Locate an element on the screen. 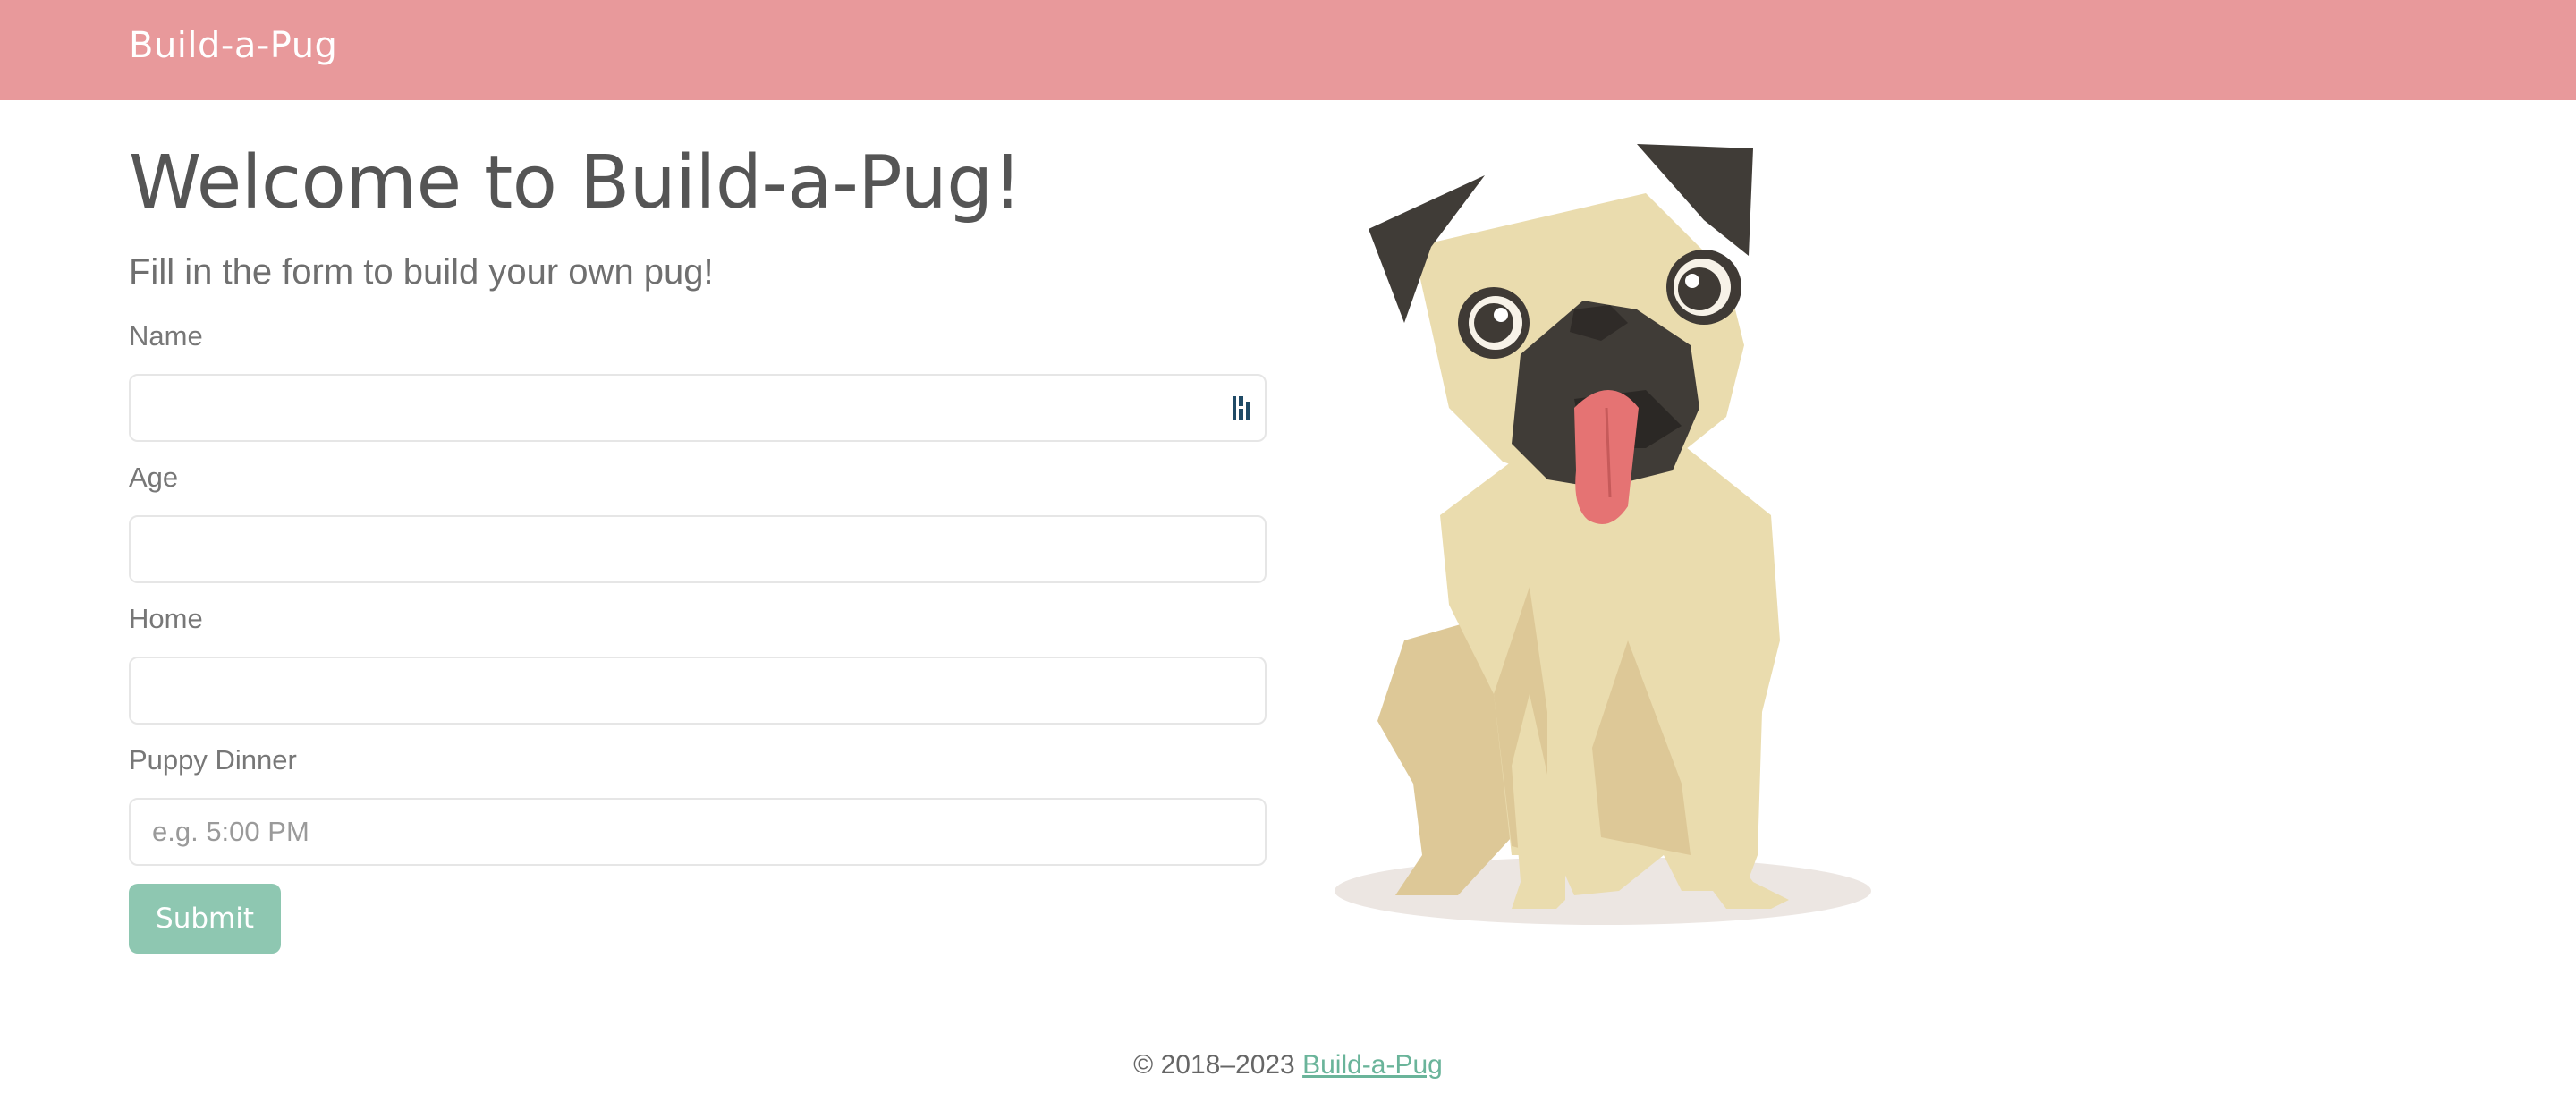 This screenshot has width=2576, height=1102. page-title: Welcome to Build-a-Pug! is located at coordinates (575, 182).